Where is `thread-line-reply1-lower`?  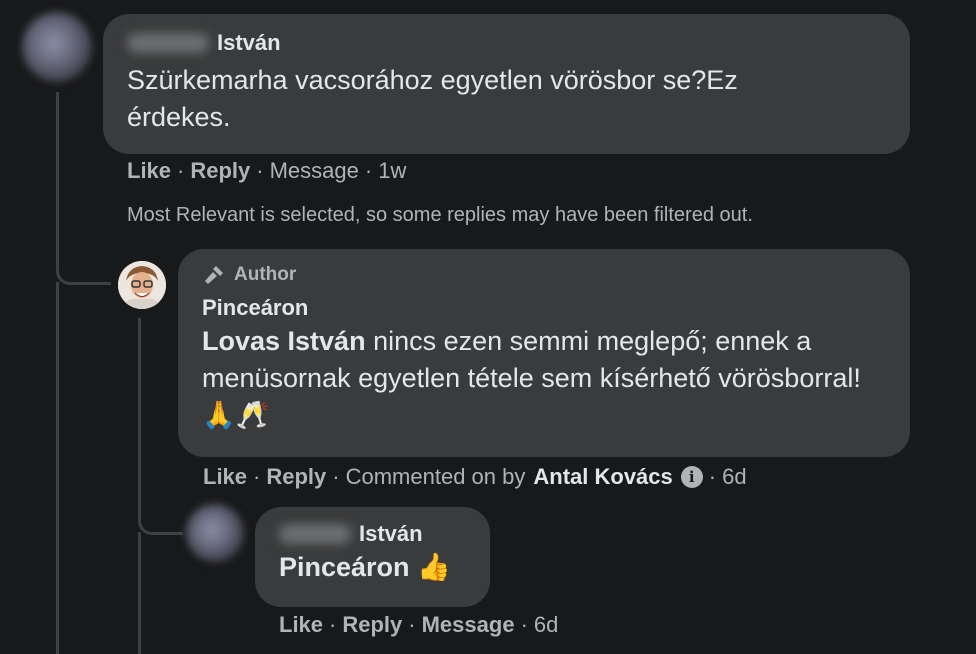 thread-line-reply1-lower is located at coordinates (139, 593).